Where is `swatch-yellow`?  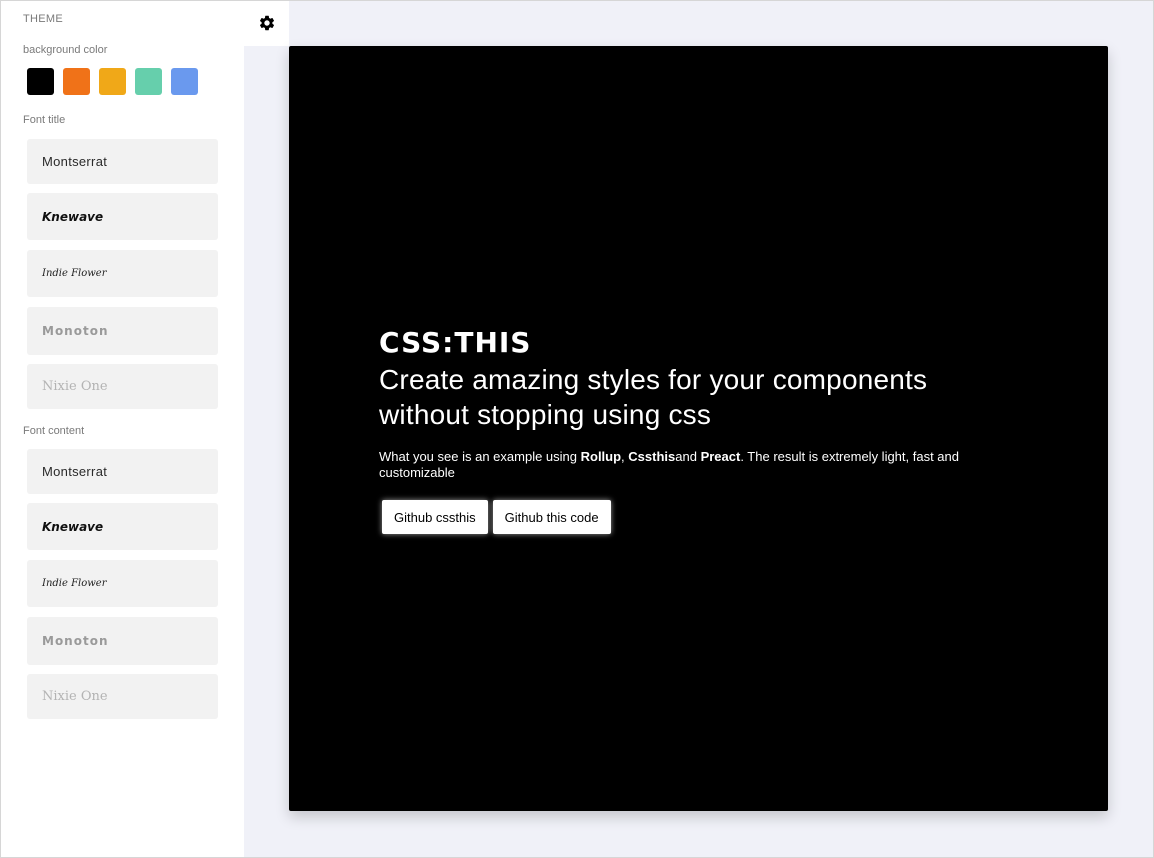 swatch-yellow is located at coordinates (112, 81).